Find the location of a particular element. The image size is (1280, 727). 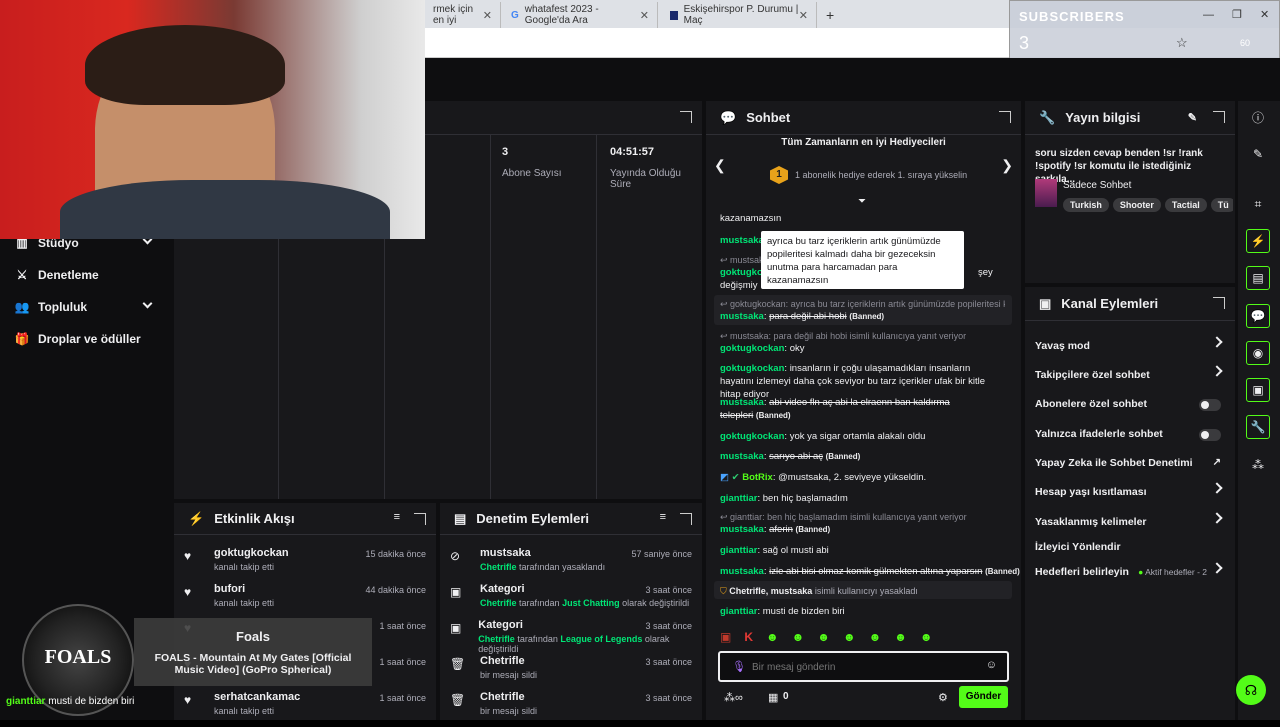

settings-menu-icon: ⁂∞ is located at coordinates (733, 697).